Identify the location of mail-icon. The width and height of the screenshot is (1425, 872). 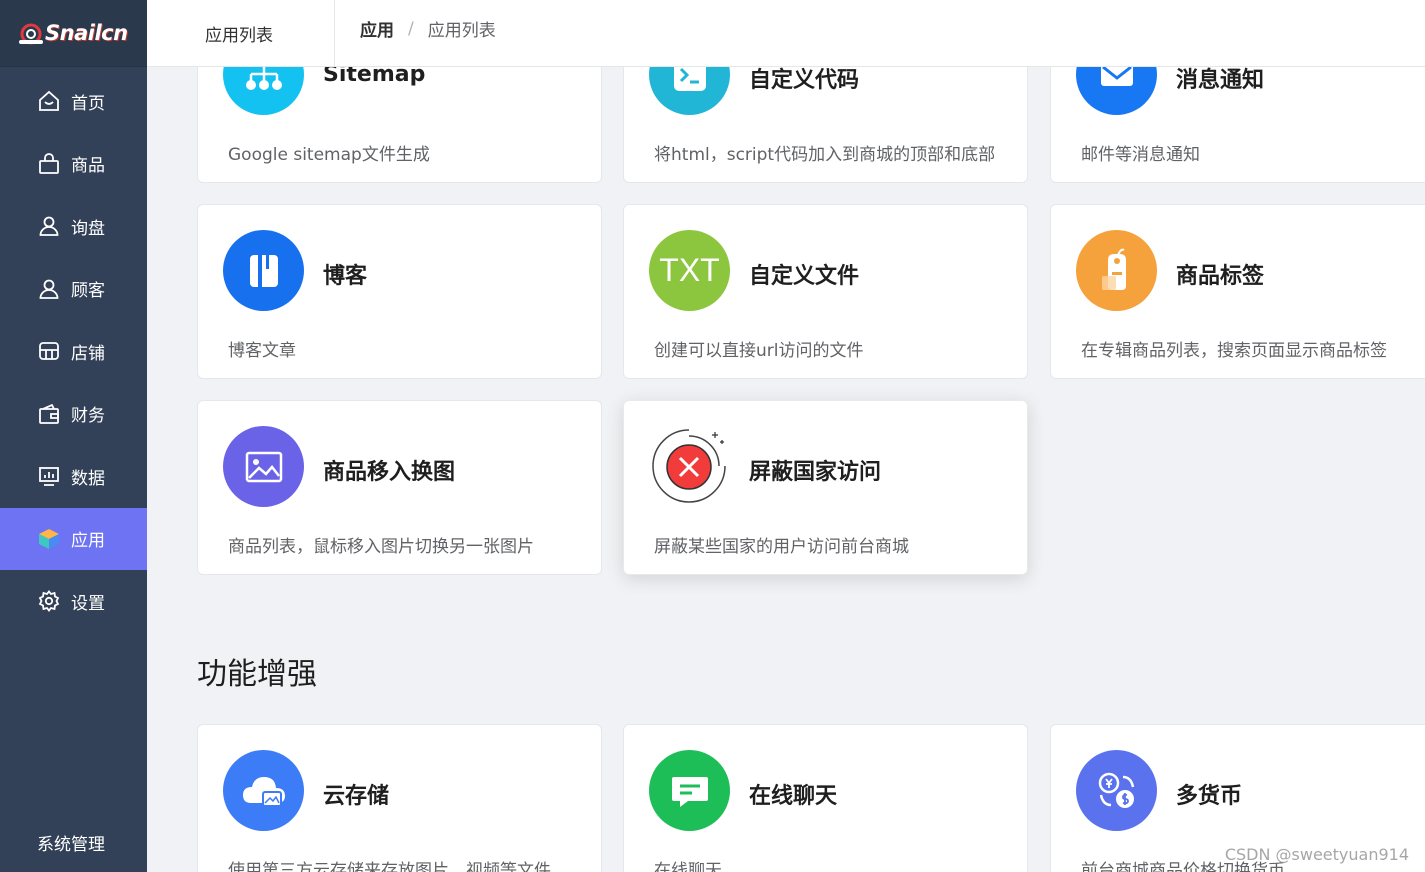
(1116, 91).